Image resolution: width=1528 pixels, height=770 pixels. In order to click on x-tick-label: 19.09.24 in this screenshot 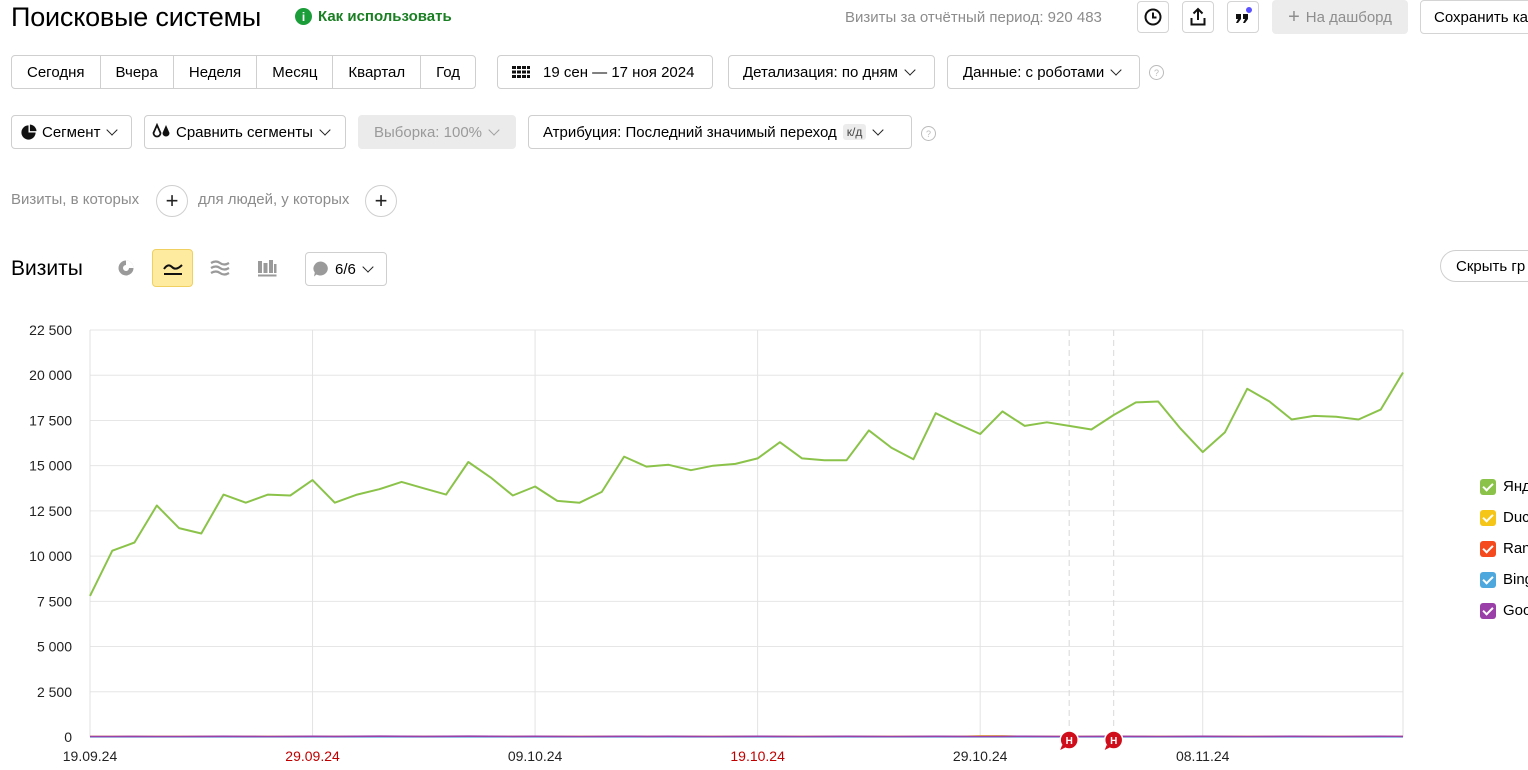, I will do `click(90, 756)`.